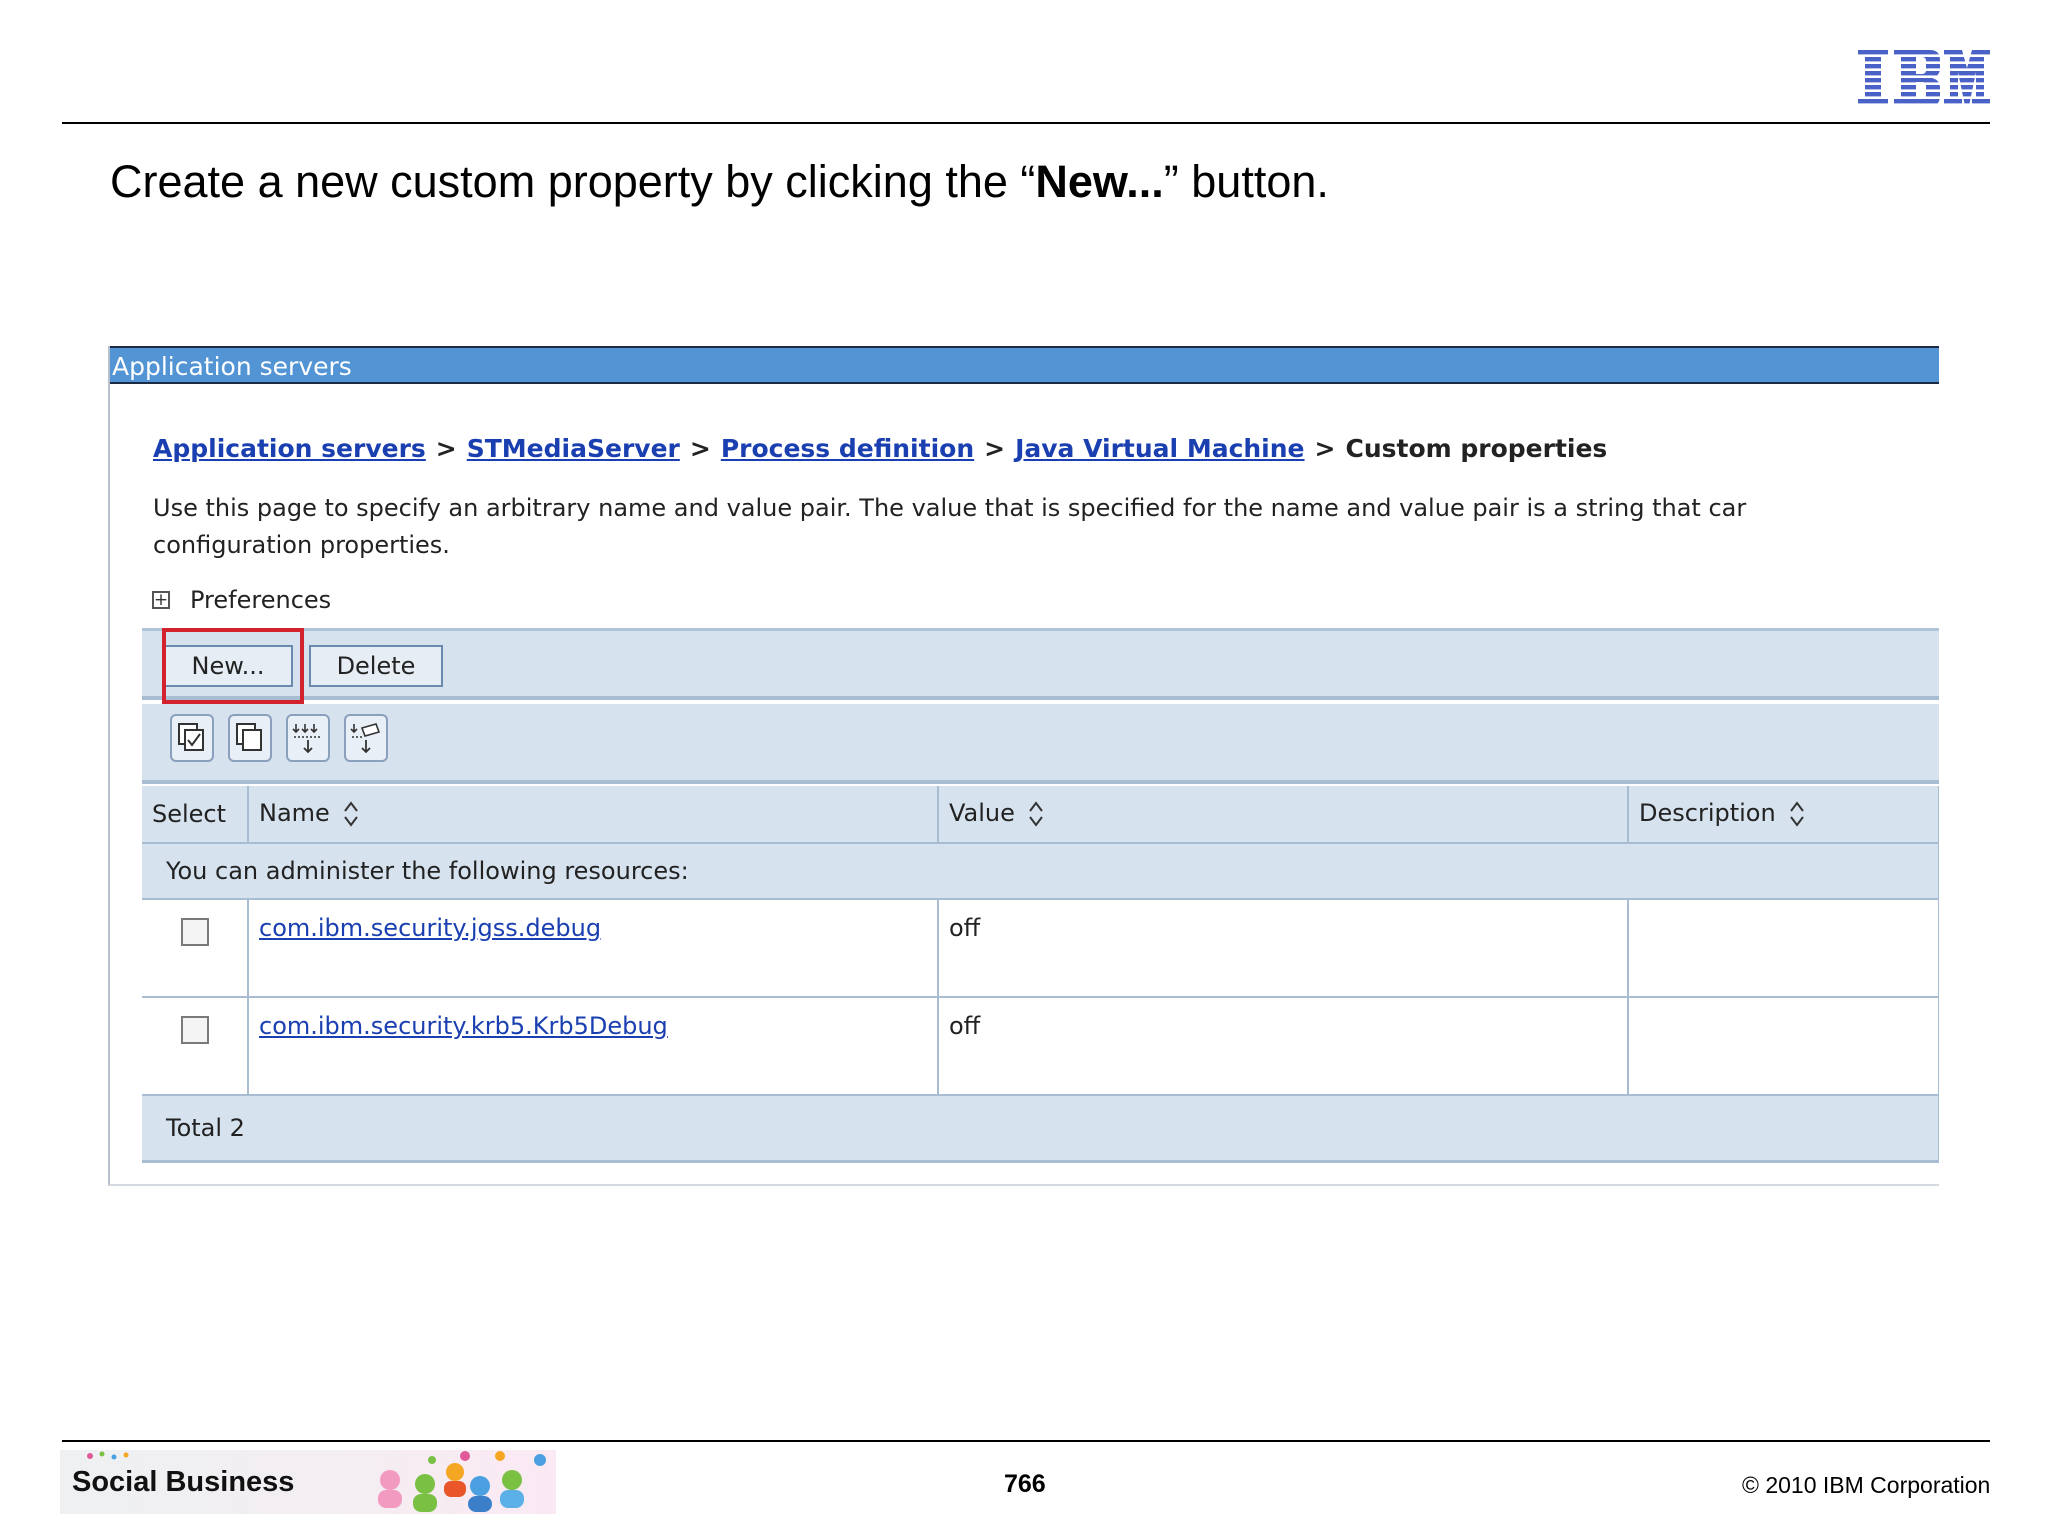 The width and height of the screenshot is (2048, 1536). What do you see at coordinates (261, 600) in the screenshot?
I see `preferences-label: Preferences` at bounding box center [261, 600].